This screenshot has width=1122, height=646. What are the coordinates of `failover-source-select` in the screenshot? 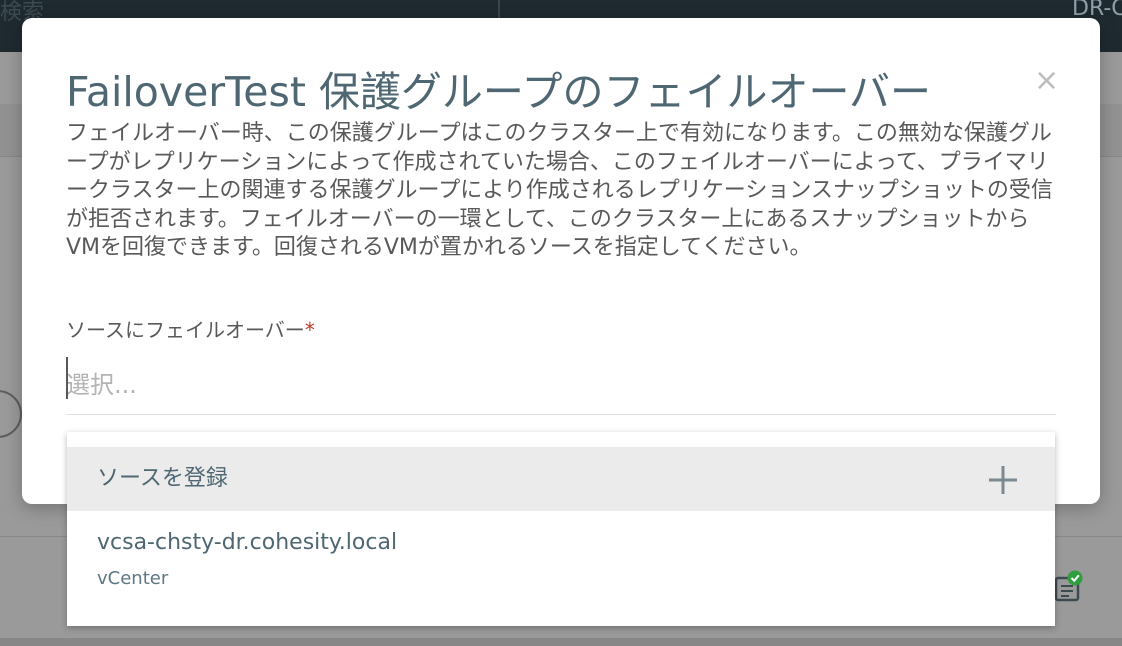 It's located at (561, 385).